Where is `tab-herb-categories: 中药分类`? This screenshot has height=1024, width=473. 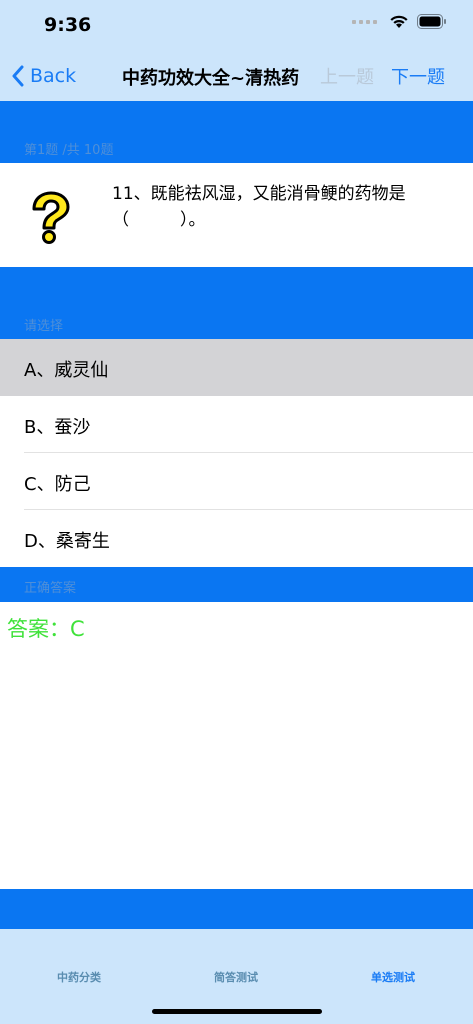
tab-herb-categories: 中药分类 is located at coordinates (79, 977).